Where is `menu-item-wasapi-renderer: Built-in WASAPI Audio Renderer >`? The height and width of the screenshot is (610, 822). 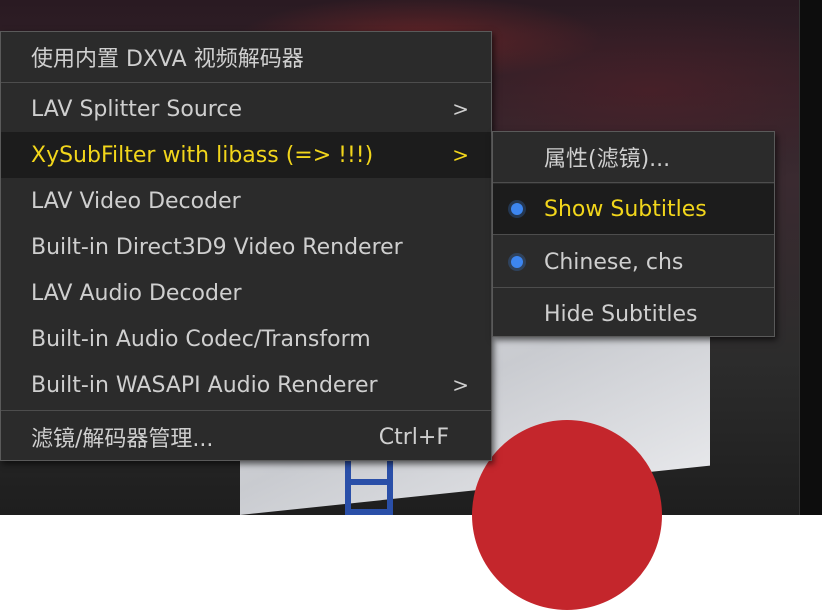 menu-item-wasapi-renderer: Built-in WASAPI Audio Renderer > is located at coordinates (246, 385).